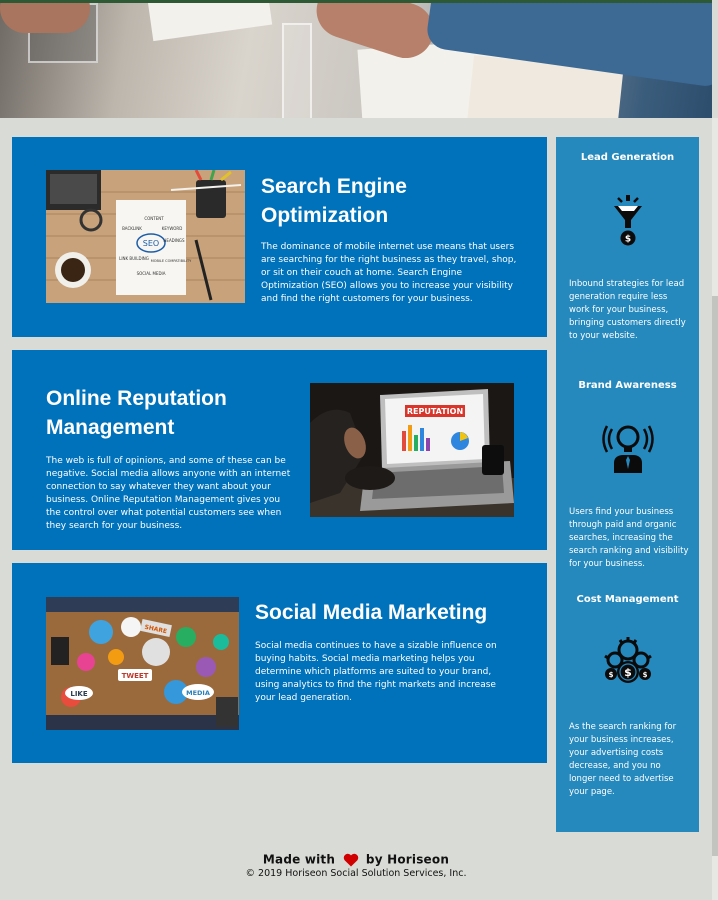 The image size is (718, 900). Describe the element at coordinates (627, 599) in the screenshot. I see `cost-management-title: Cost Management` at that location.